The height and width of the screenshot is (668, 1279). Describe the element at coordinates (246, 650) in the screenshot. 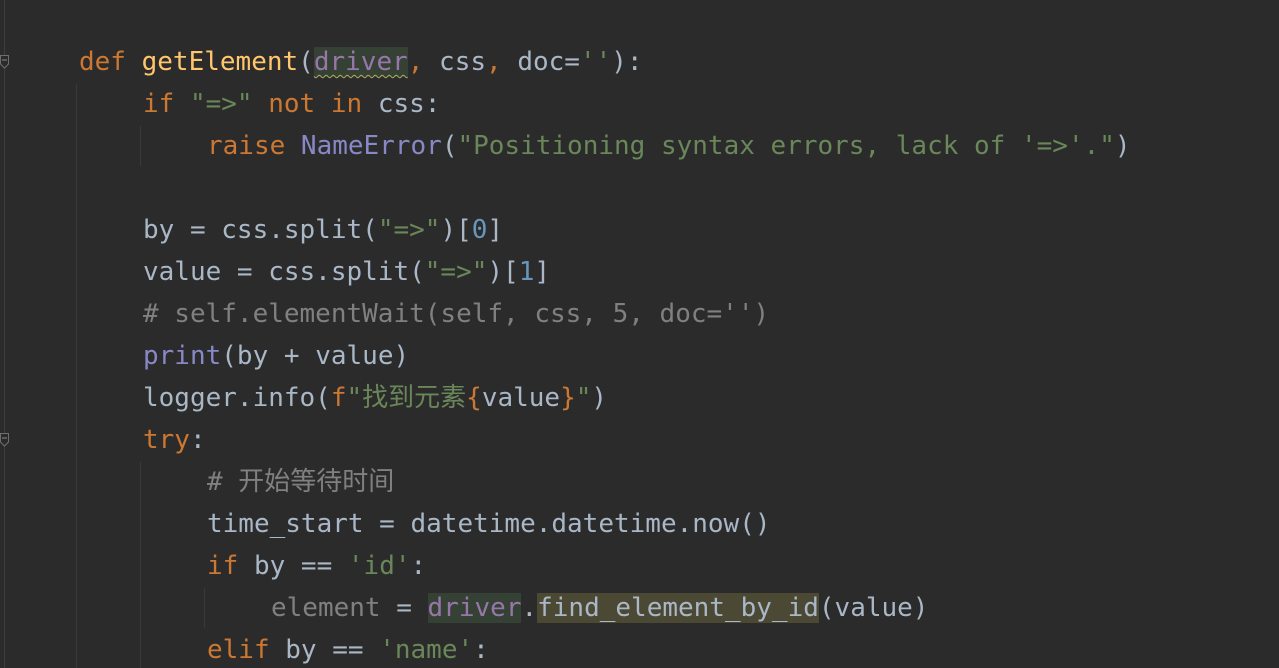

I see `code-token: elif` at that location.